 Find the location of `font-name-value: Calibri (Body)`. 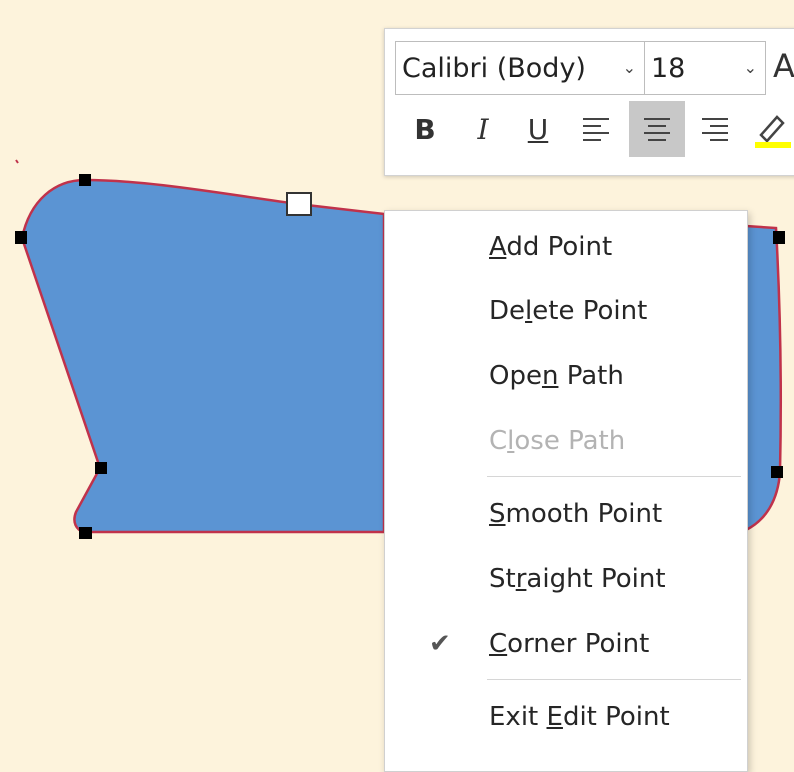

font-name-value: Calibri (Body) is located at coordinates (494, 68).